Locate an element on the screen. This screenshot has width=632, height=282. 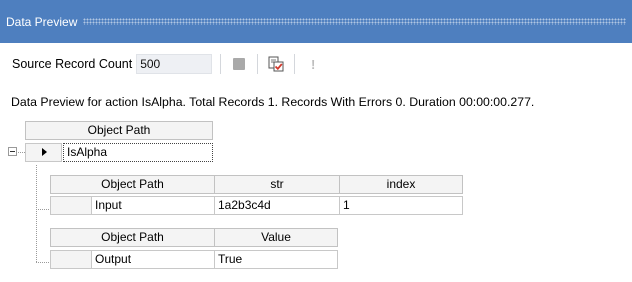
input-index-cell: 1 is located at coordinates (401, 205).